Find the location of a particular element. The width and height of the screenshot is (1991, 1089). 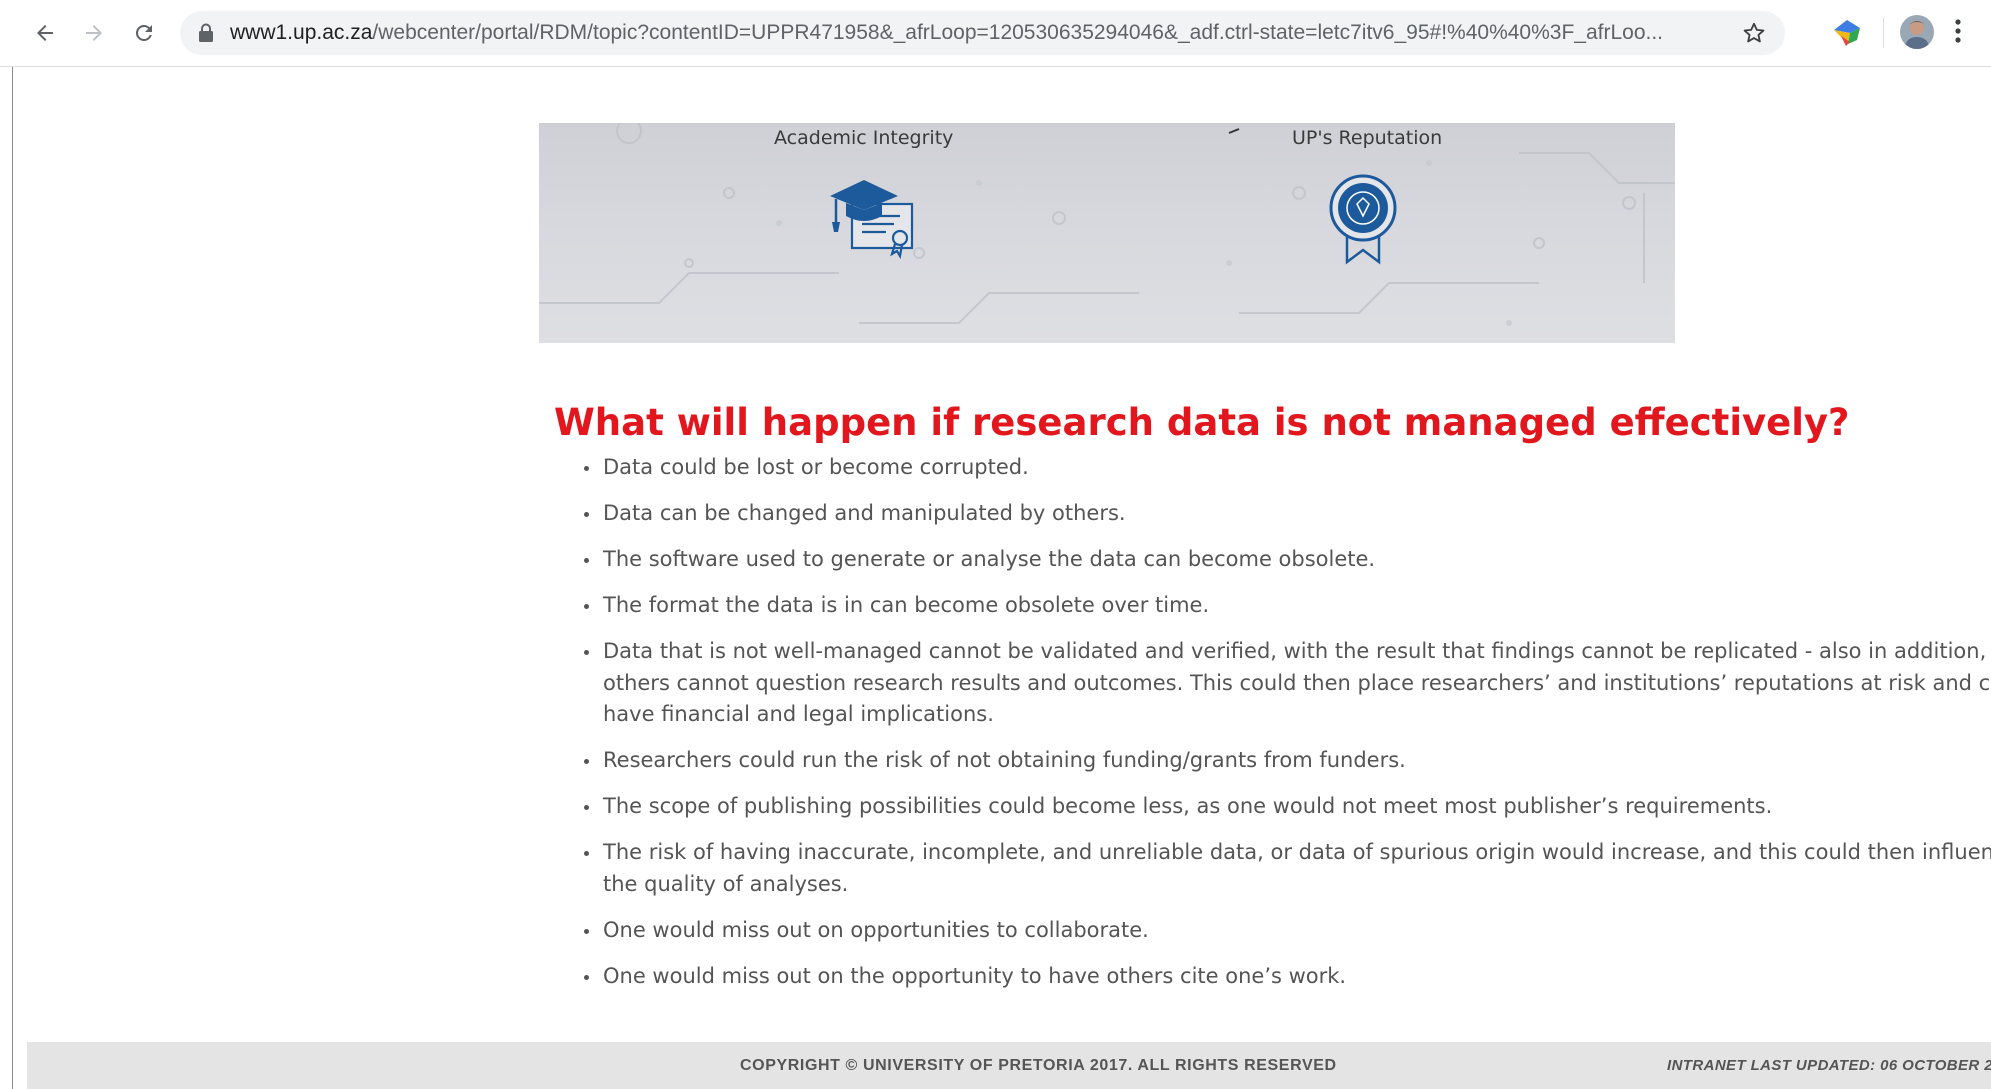

profile-avatar is located at coordinates (1917, 32).